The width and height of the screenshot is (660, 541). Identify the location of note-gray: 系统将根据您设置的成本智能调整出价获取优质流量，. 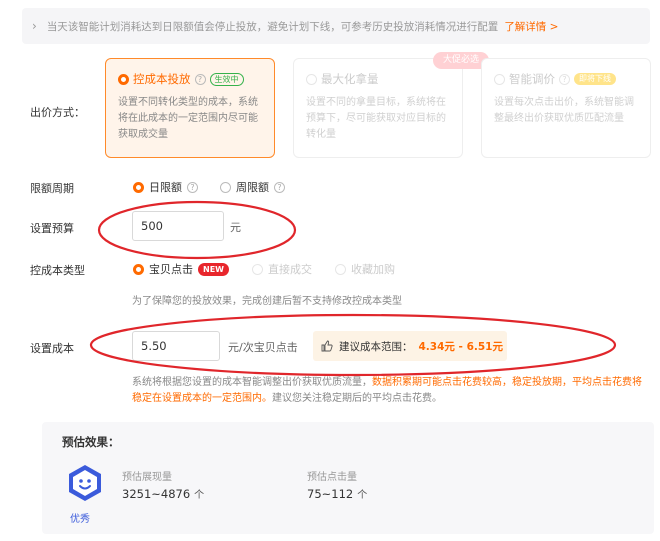
(252, 382).